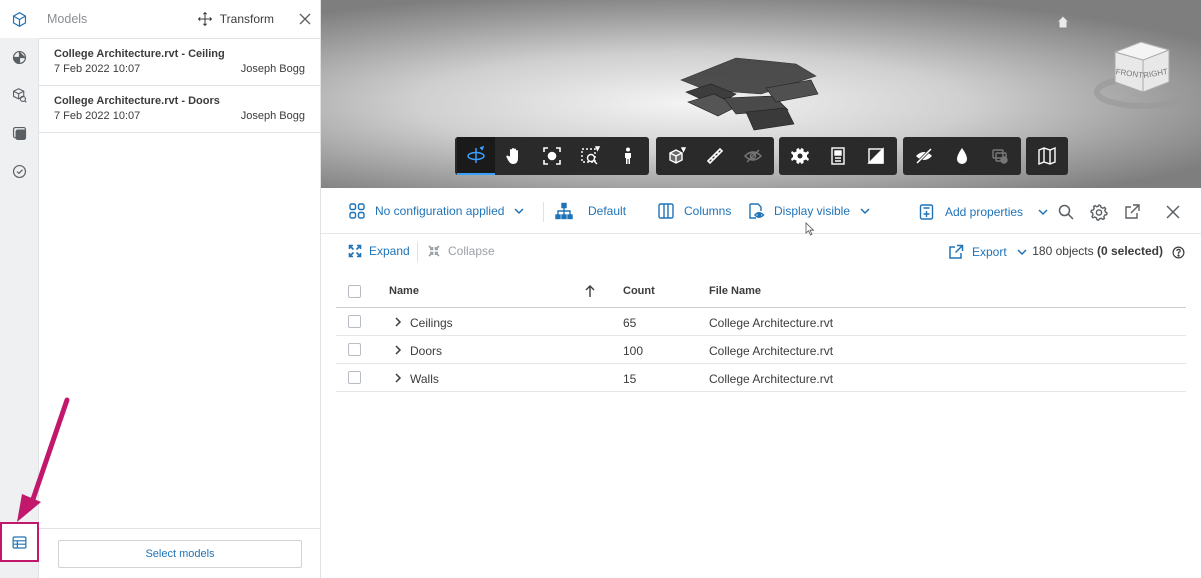 The height and width of the screenshot is (578, 1201). Describe the element at coordinates (749, 94) in the screenshot. I see `building-model` at that location.